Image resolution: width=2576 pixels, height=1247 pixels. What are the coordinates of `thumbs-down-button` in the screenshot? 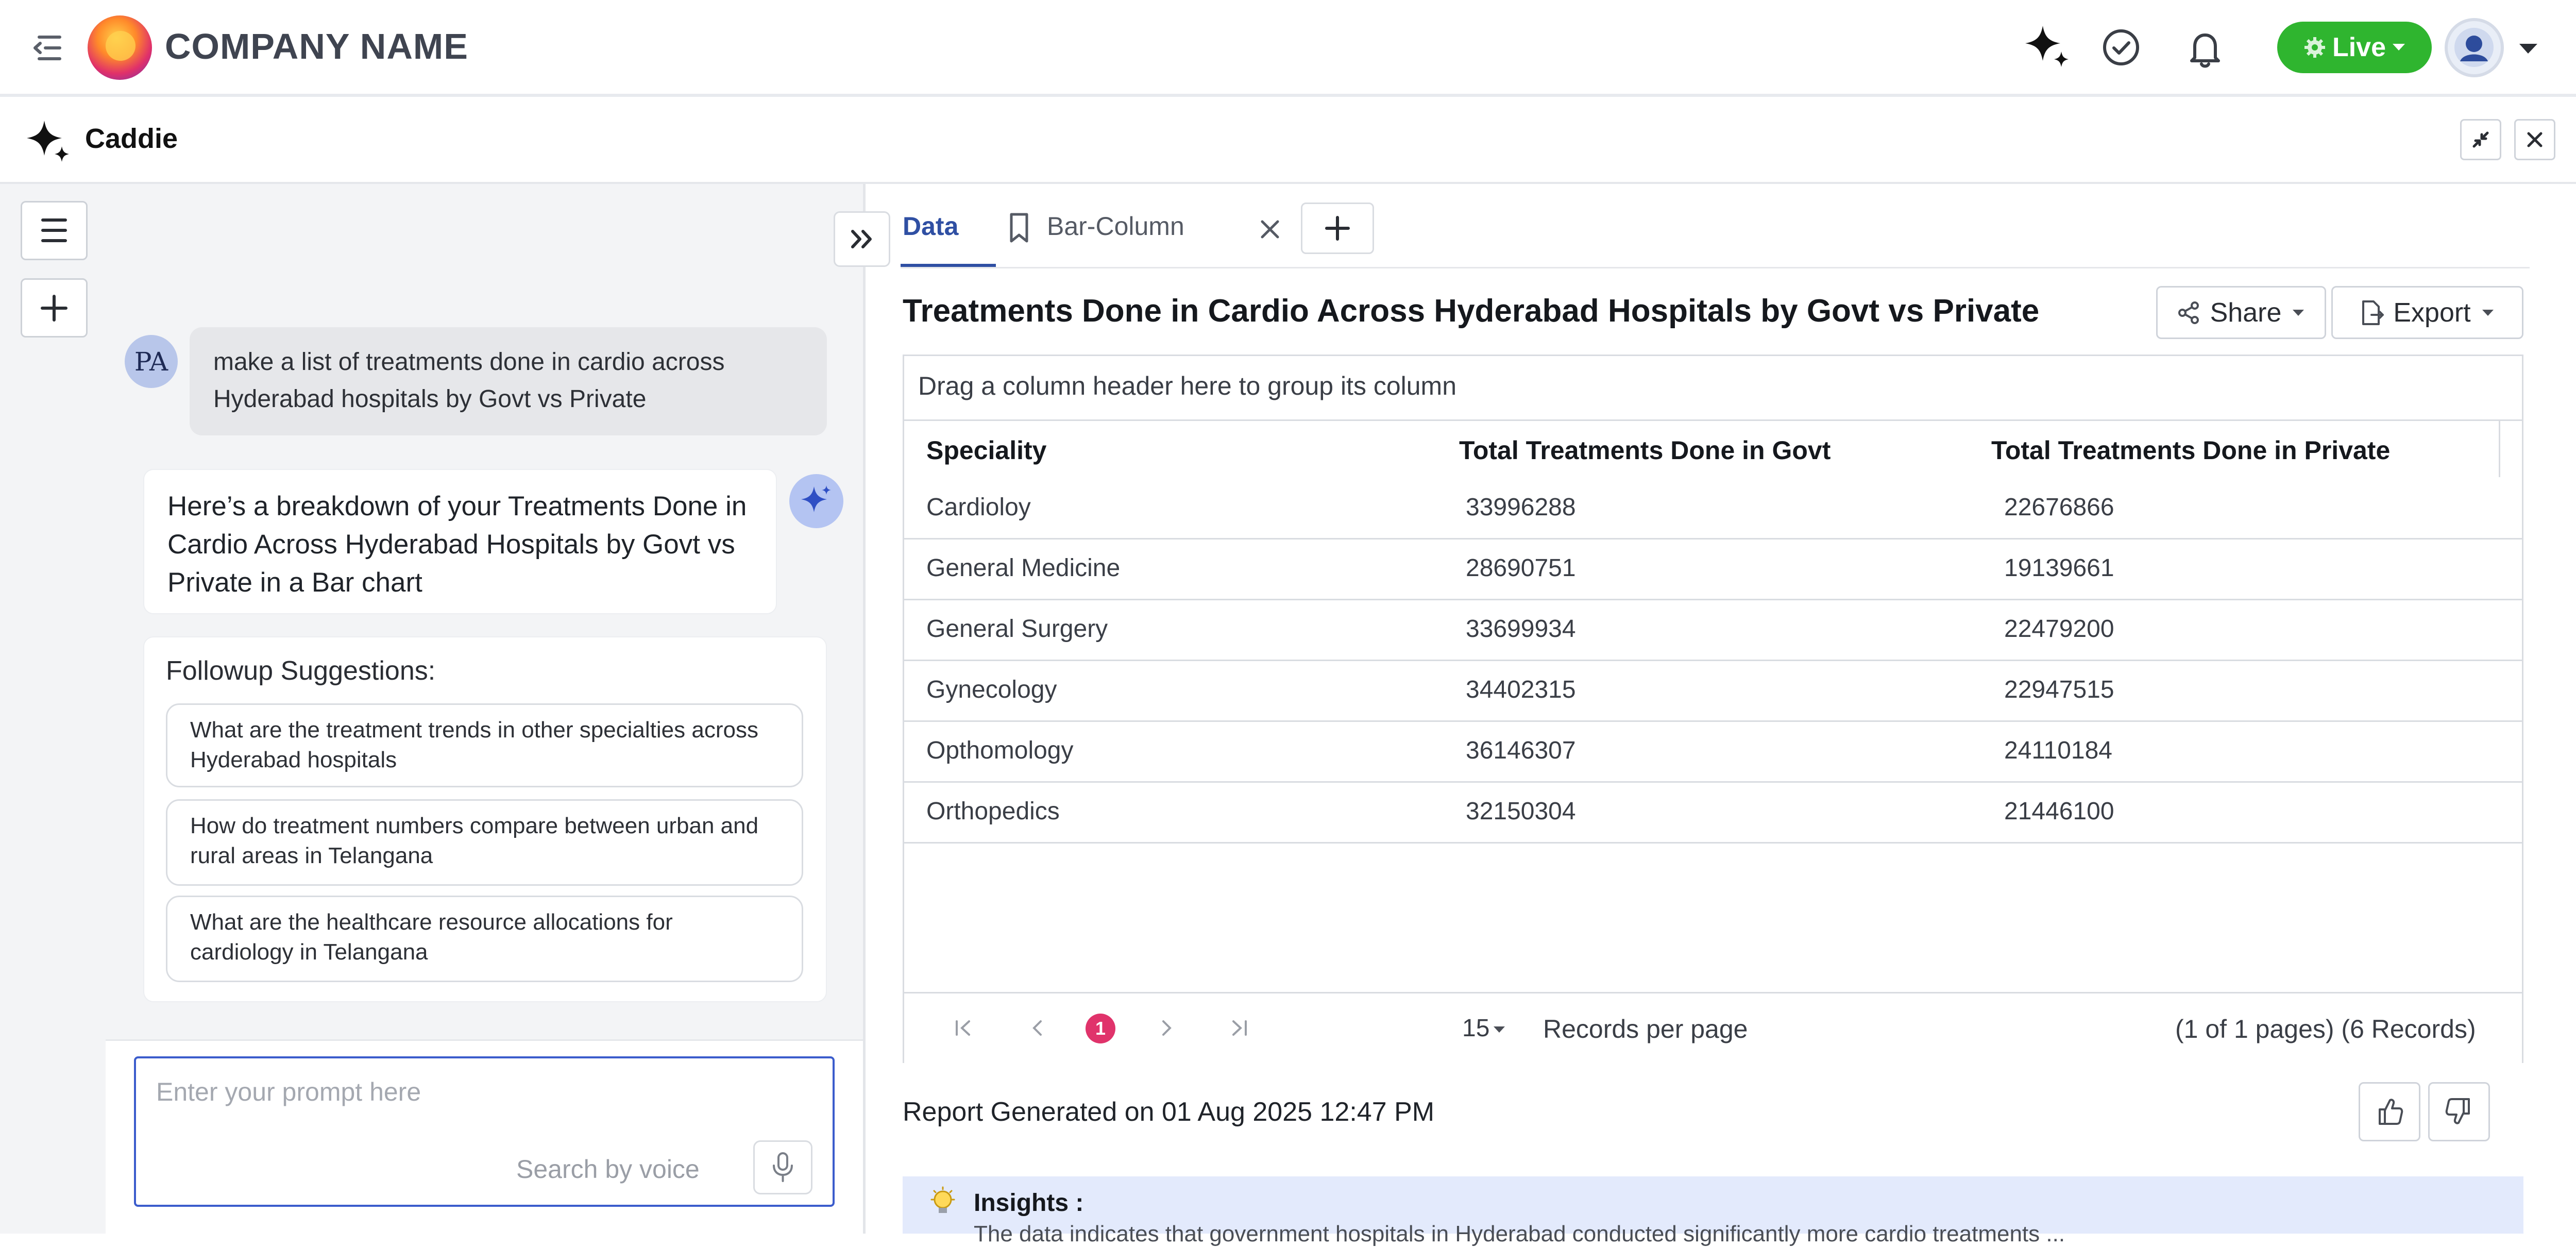 It's located at (2459, 1111).